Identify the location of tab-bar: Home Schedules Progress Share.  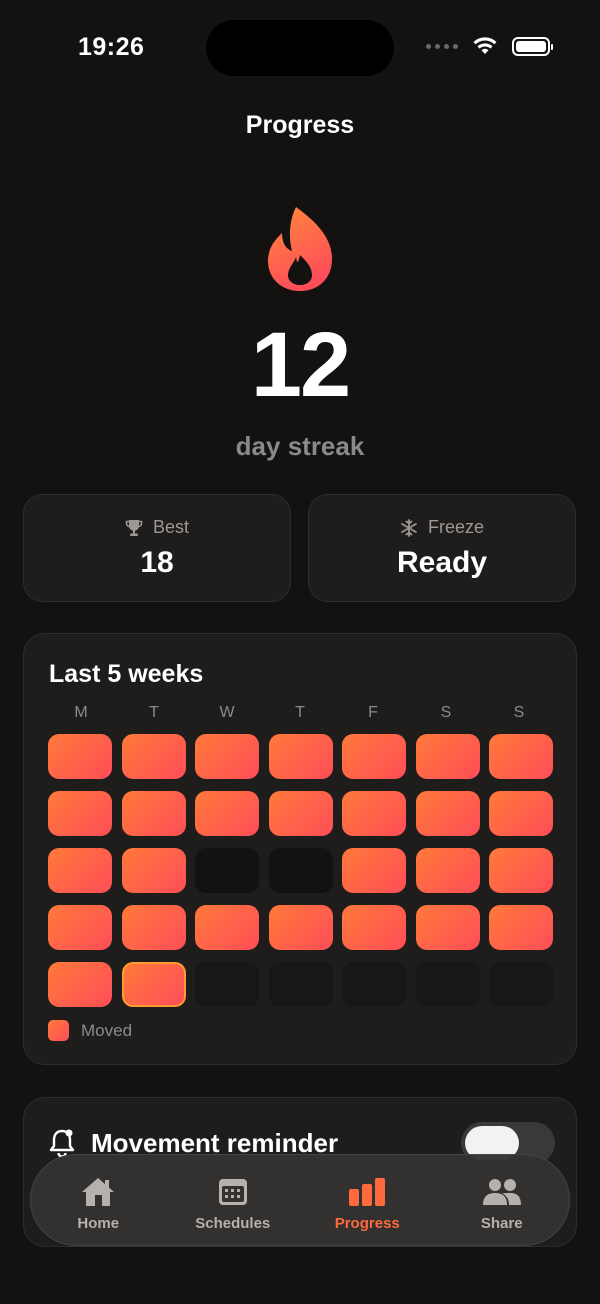
(300, 1200).